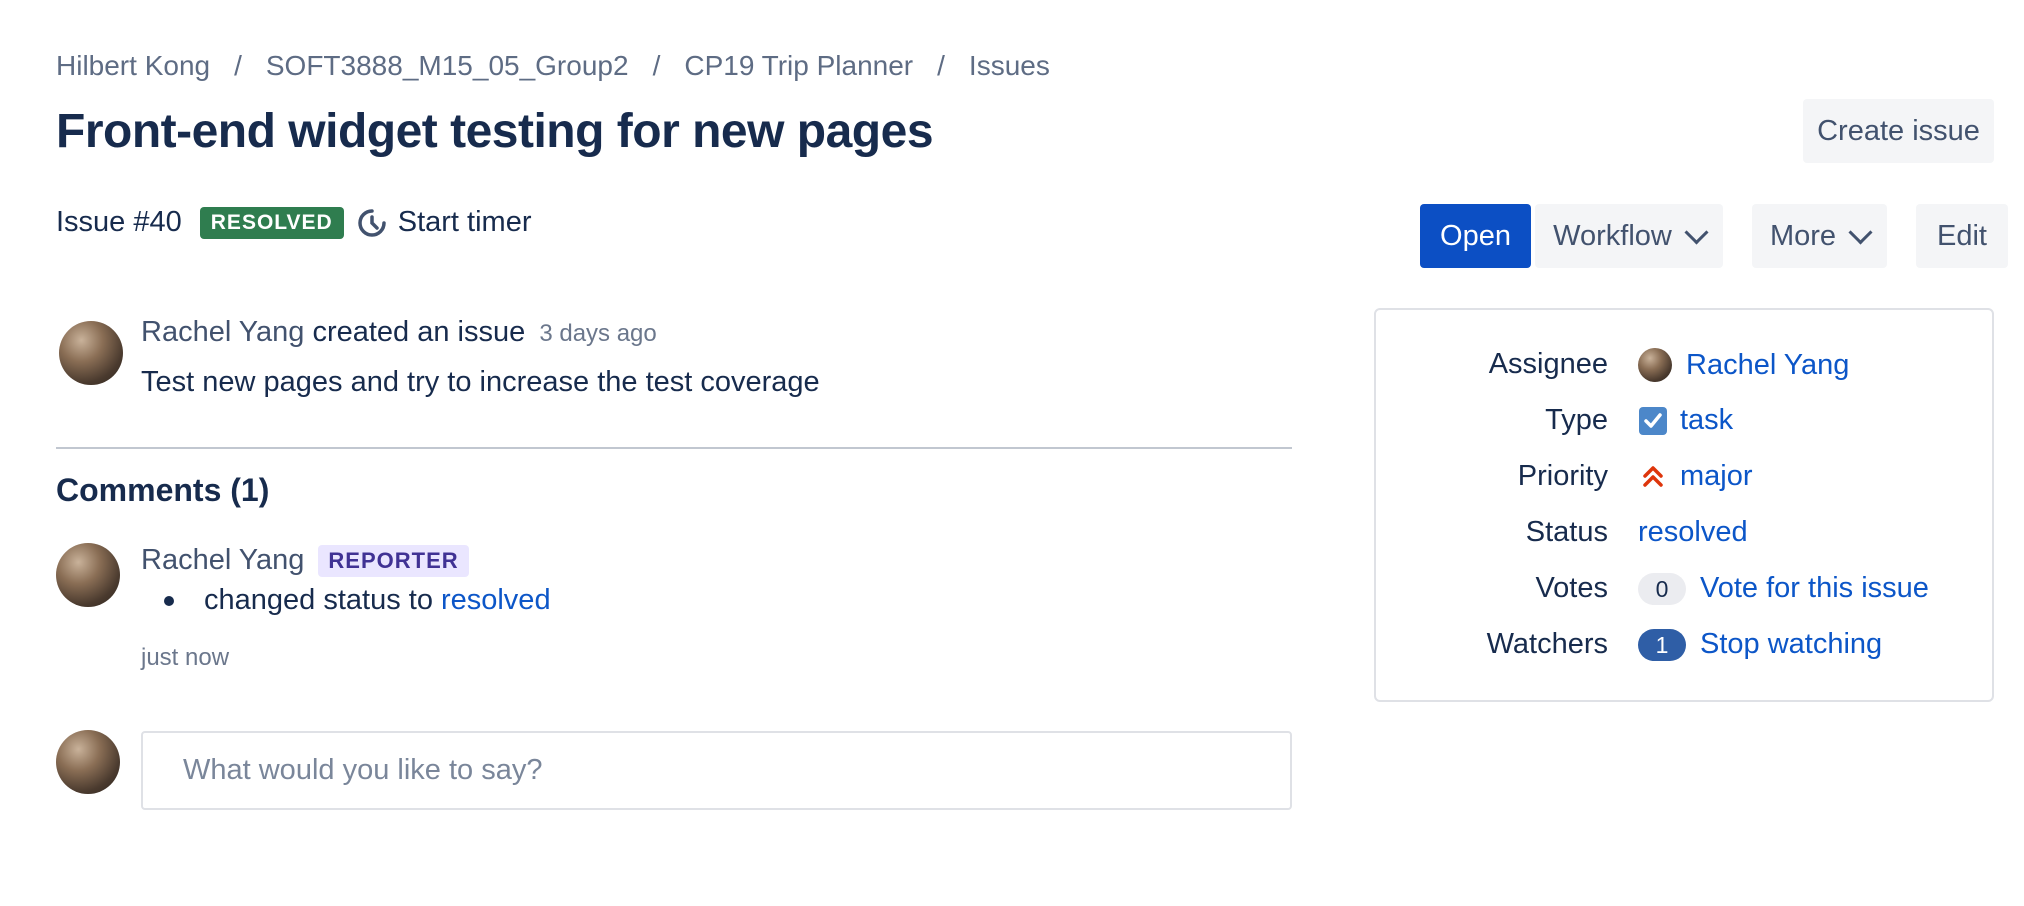 The height and width of the screenshot is (906, 2024). What do you see at coordinates (1962, 236) in the screenshot?
I see `edit-button: Edit` at bounding box center [1962, 236].